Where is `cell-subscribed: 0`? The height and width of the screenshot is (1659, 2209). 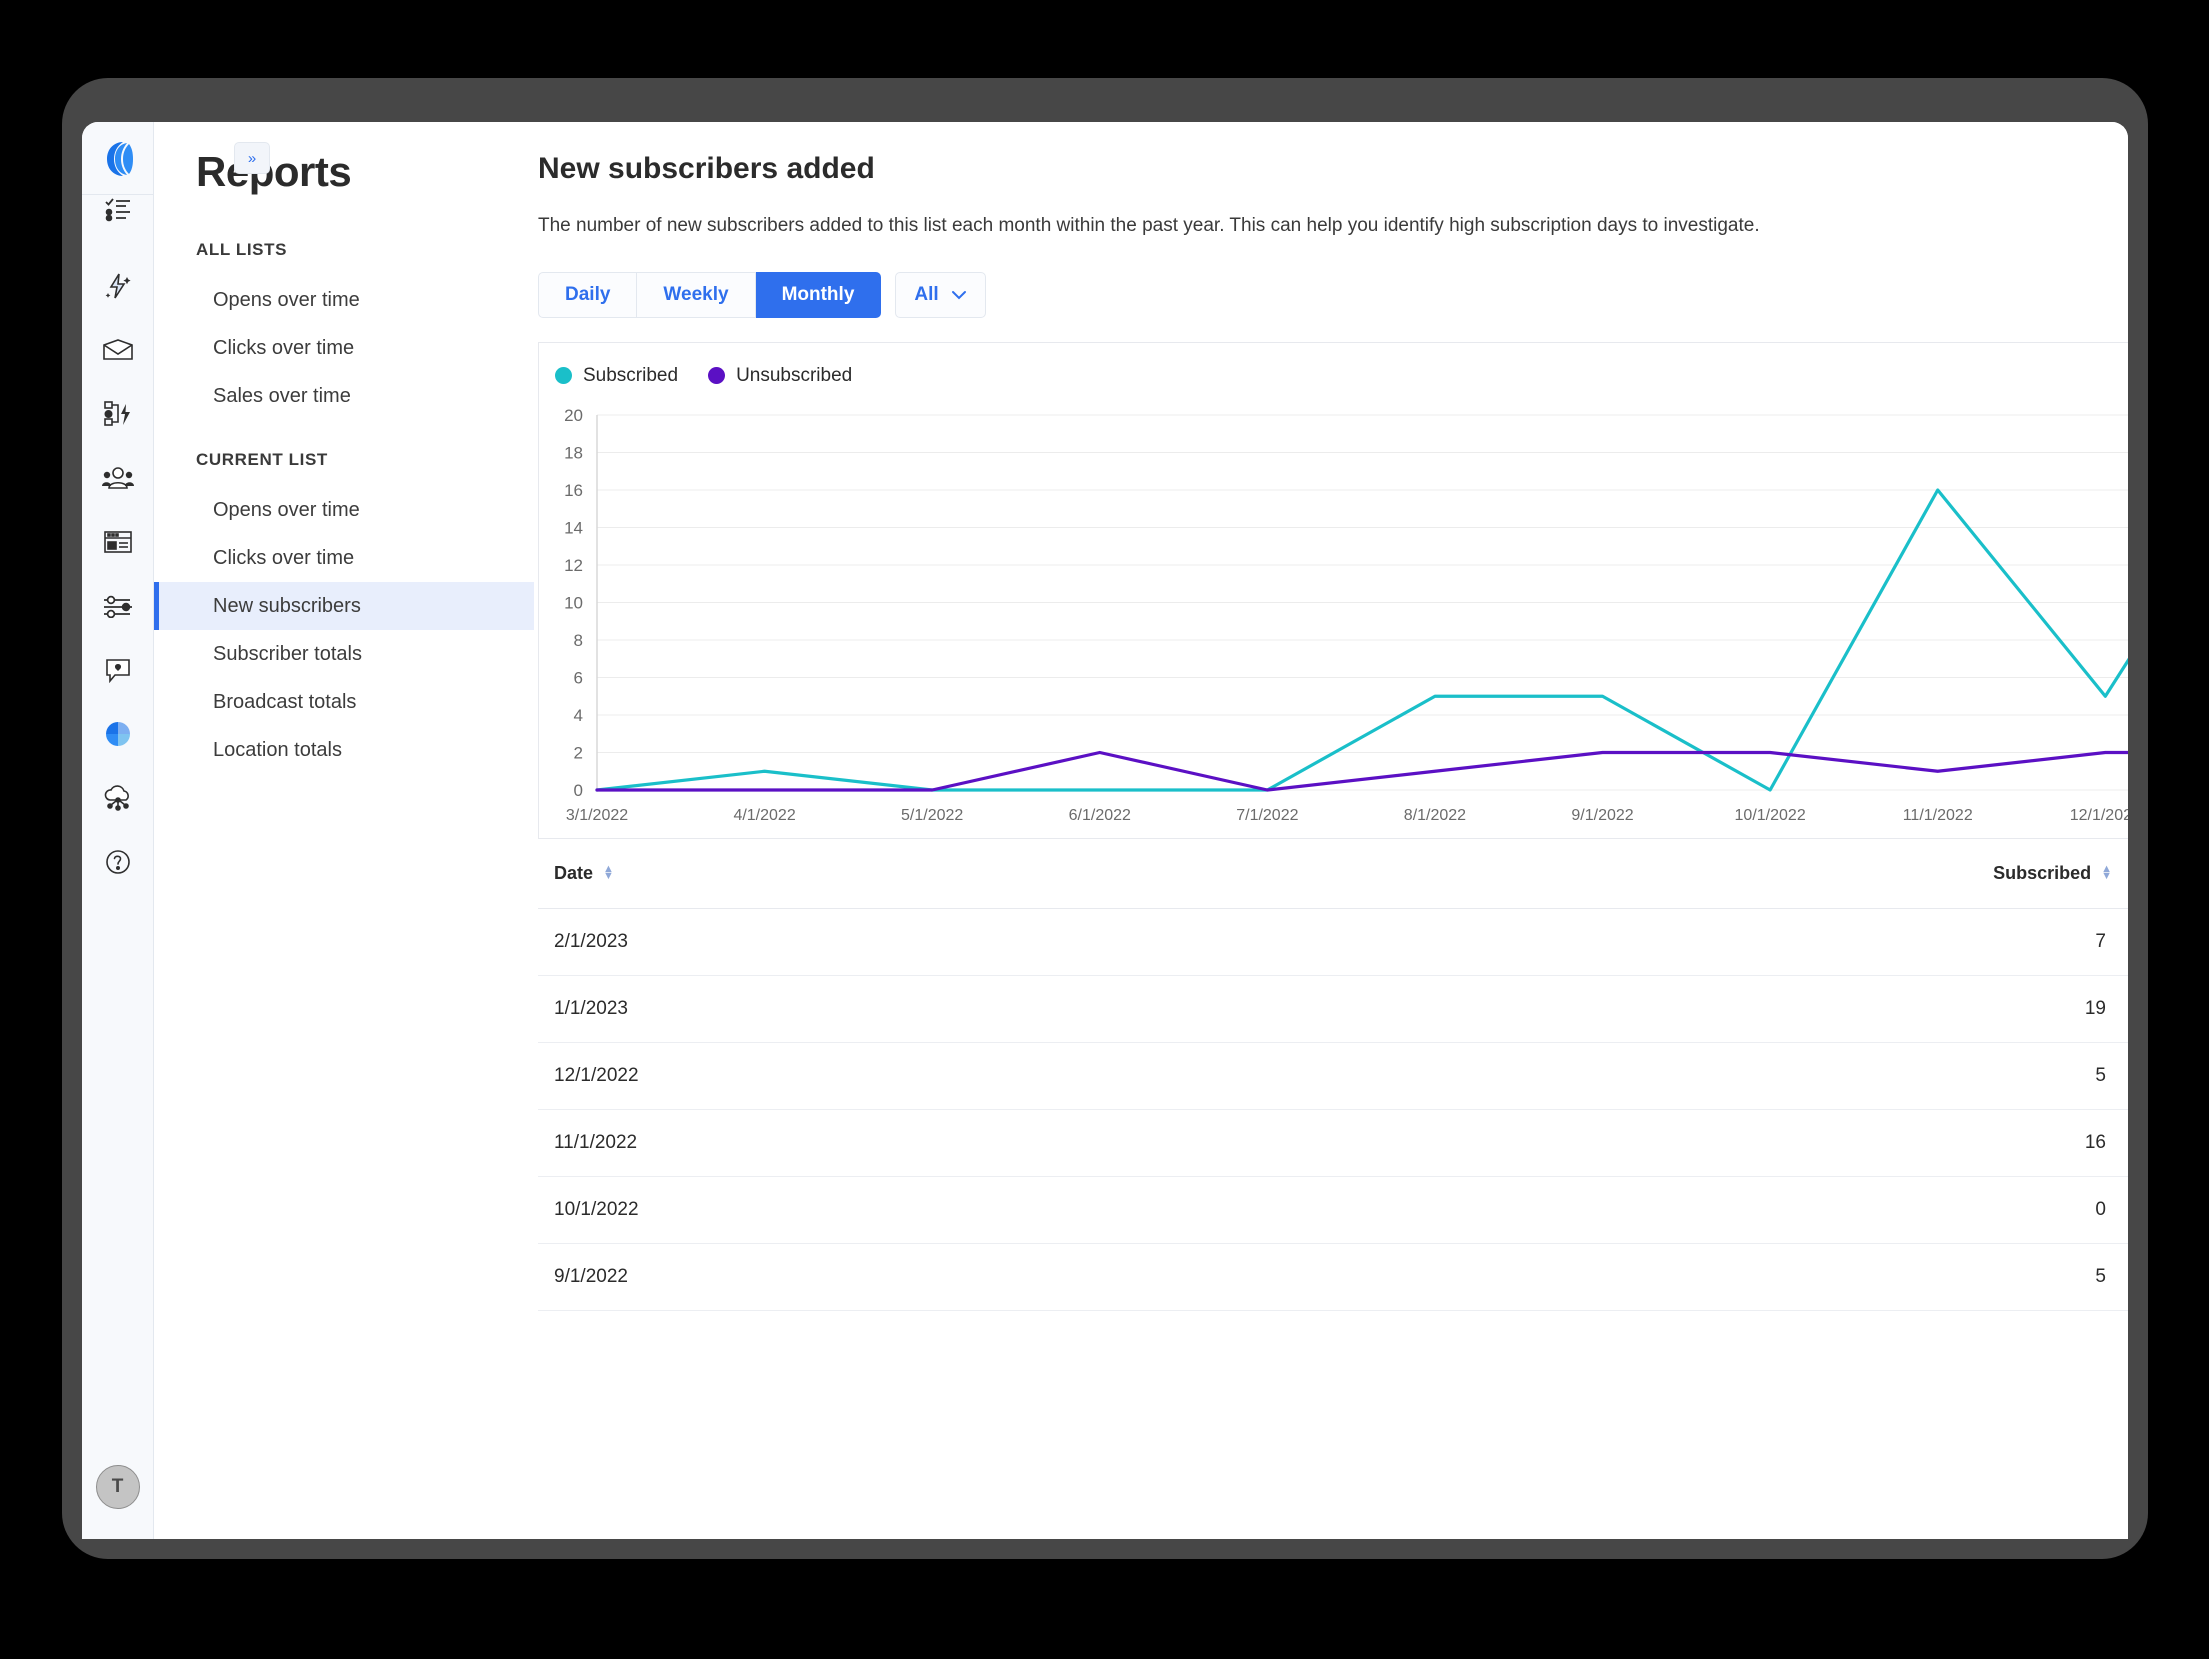 cell-subscribed: 0 is located at coordinates (1614, 1210).